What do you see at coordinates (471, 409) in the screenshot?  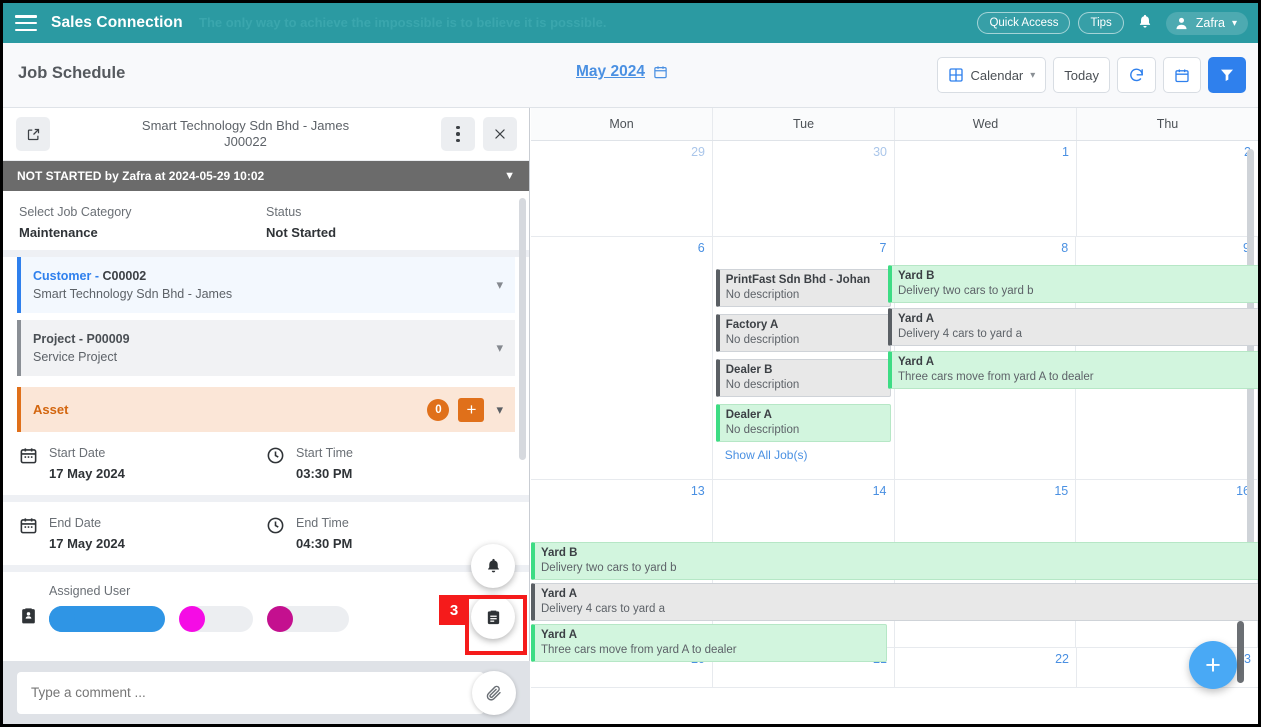 I see `add-asset-button: +` at bounding box center [471, 409].